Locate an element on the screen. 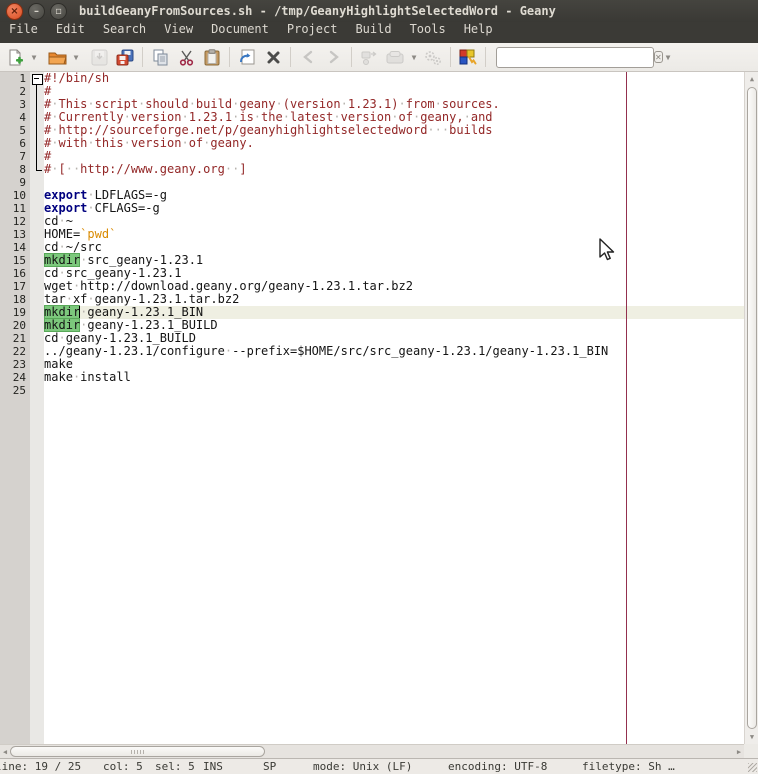 The width and height of the screenshot is (758, 774). save-all-button is located at coordinates (125, 57).